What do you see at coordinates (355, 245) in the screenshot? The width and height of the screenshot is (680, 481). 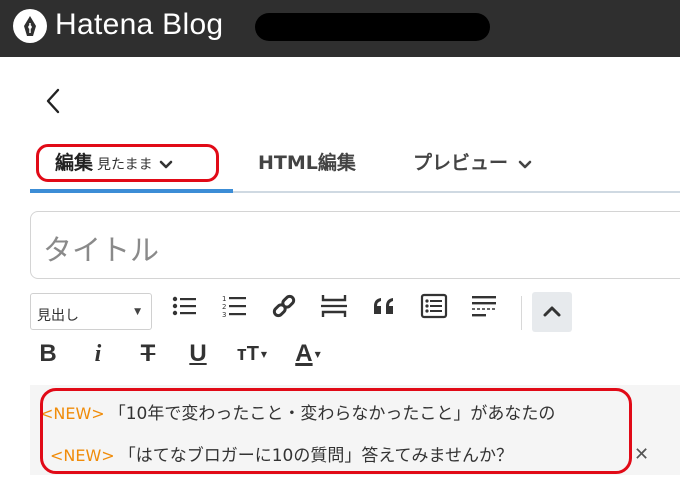 I see `title-input: タイトル` at bounding box center [355, 245].